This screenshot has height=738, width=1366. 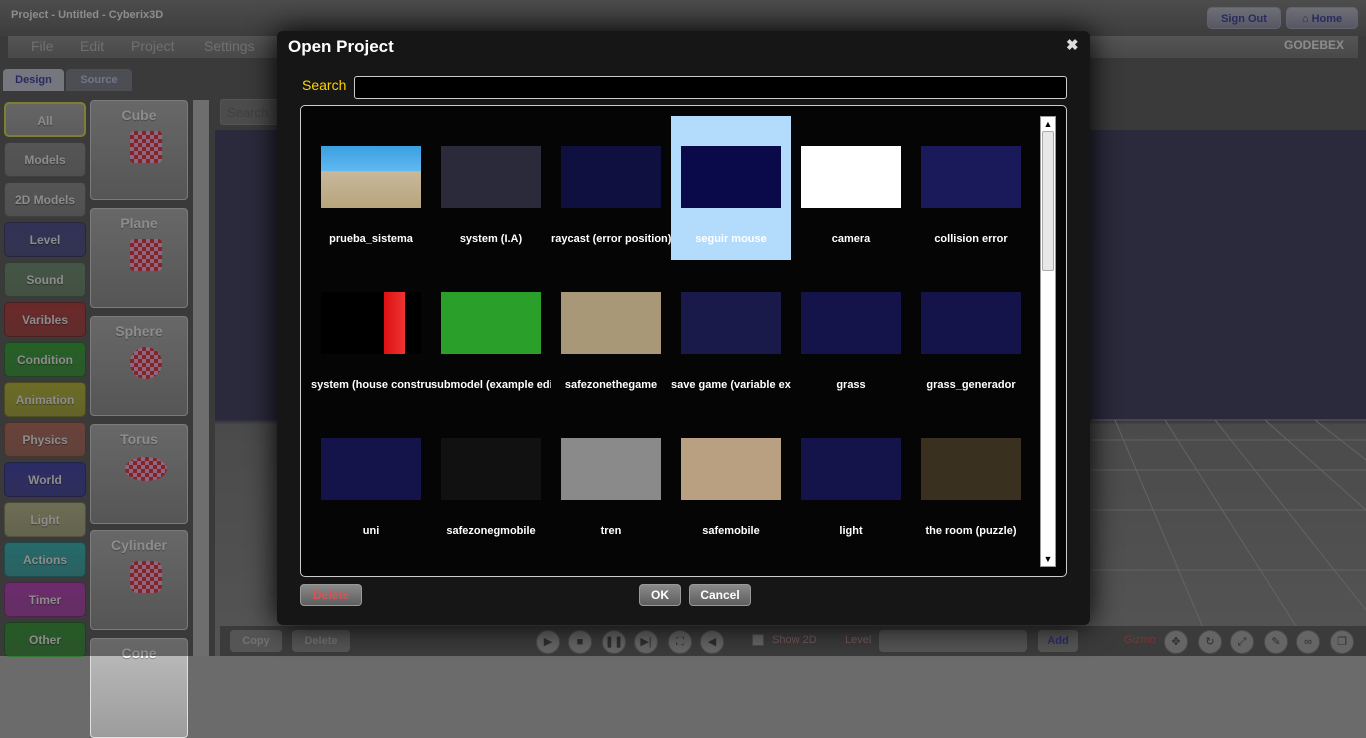 I want to click on project-card: tren, so click(x=611, y=480).